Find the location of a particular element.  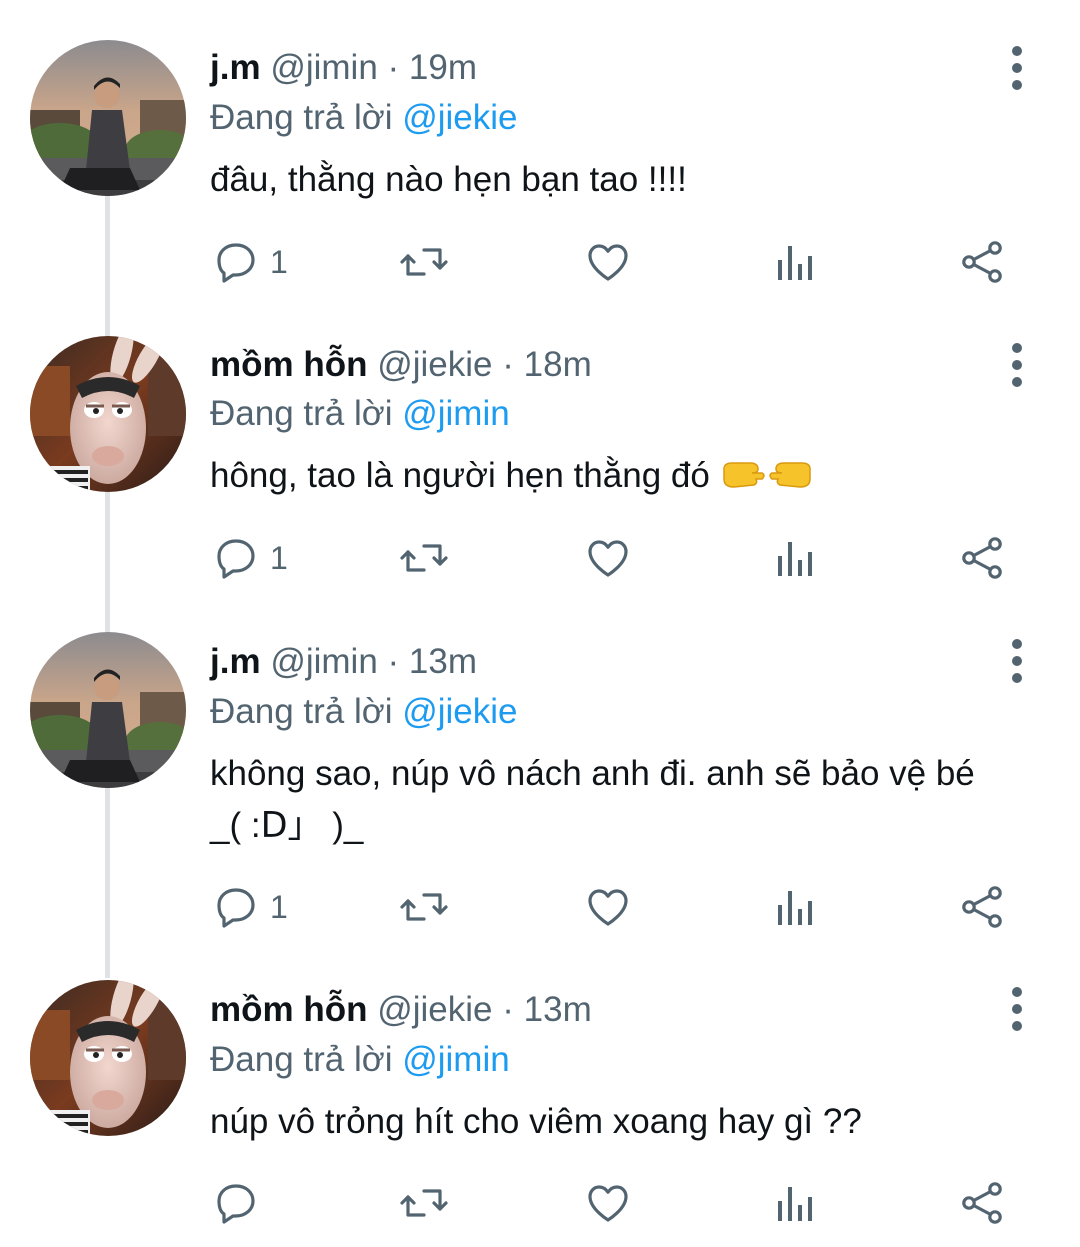

retweet-icon is located at coordinates (424, 1203).